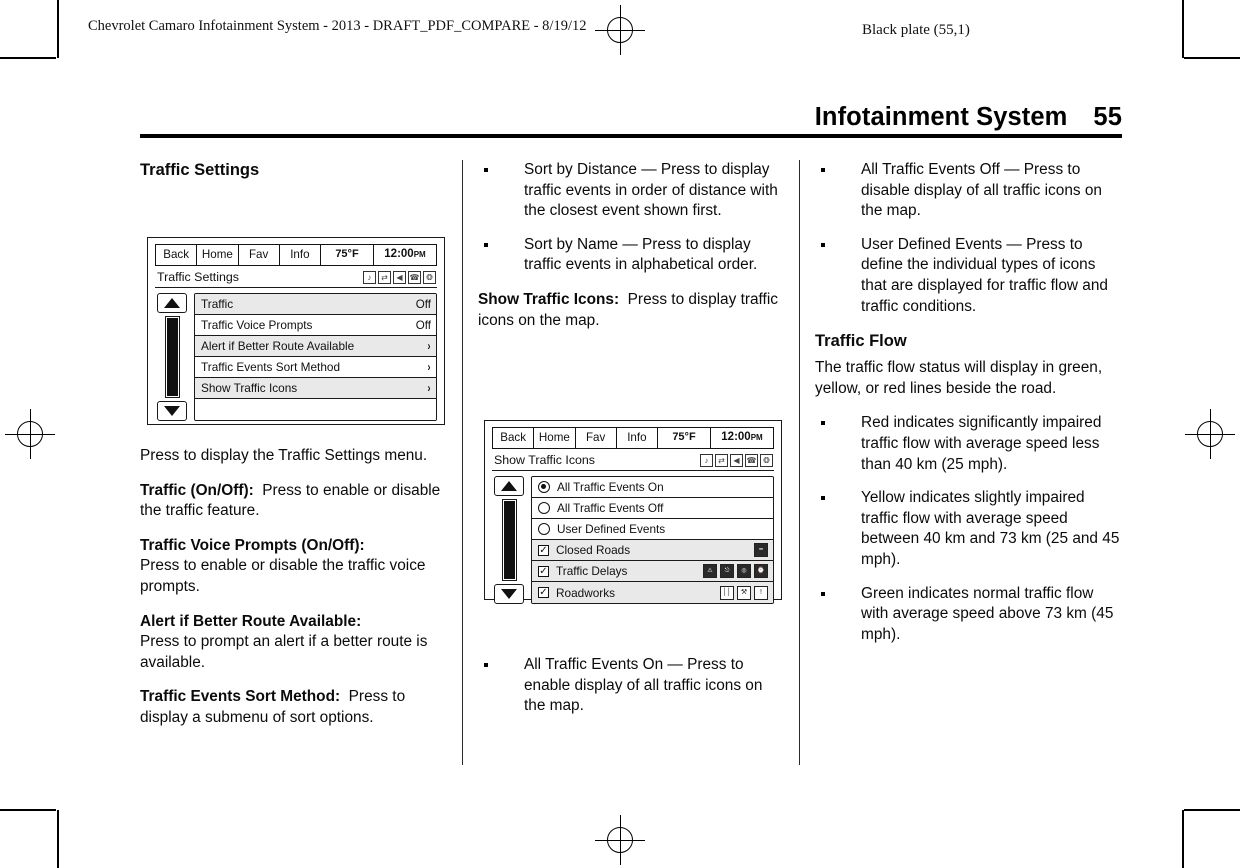 The width and height of the screenshot is (1240, 868). Describe the element at coordinates (761, 592) in the screenshot. I see `warning-icon: !` at that location.